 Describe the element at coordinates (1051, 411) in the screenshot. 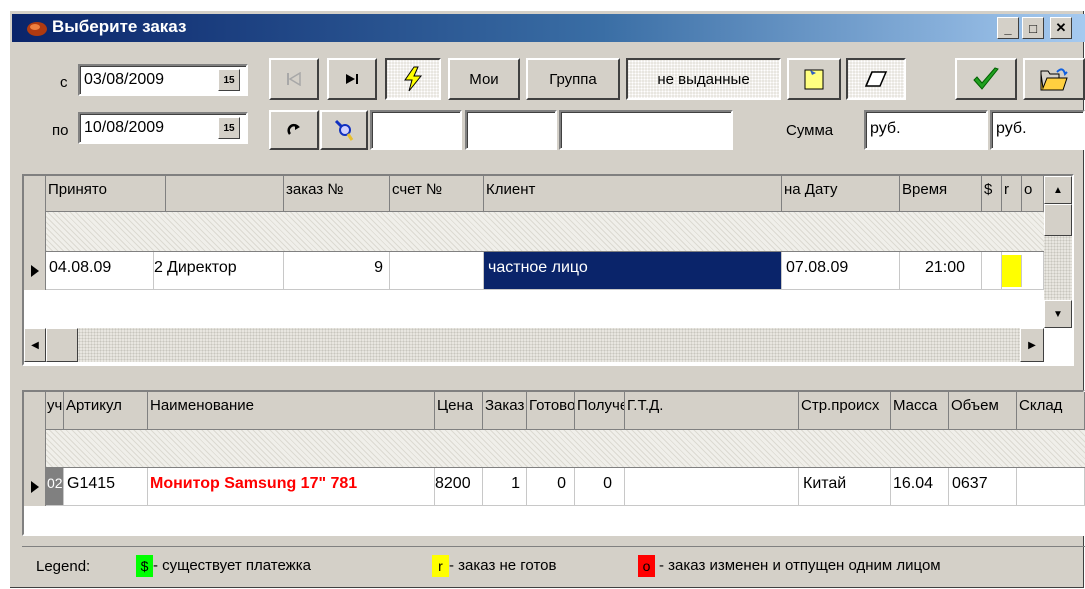

I see `col-warehouse: Склад` at that location.